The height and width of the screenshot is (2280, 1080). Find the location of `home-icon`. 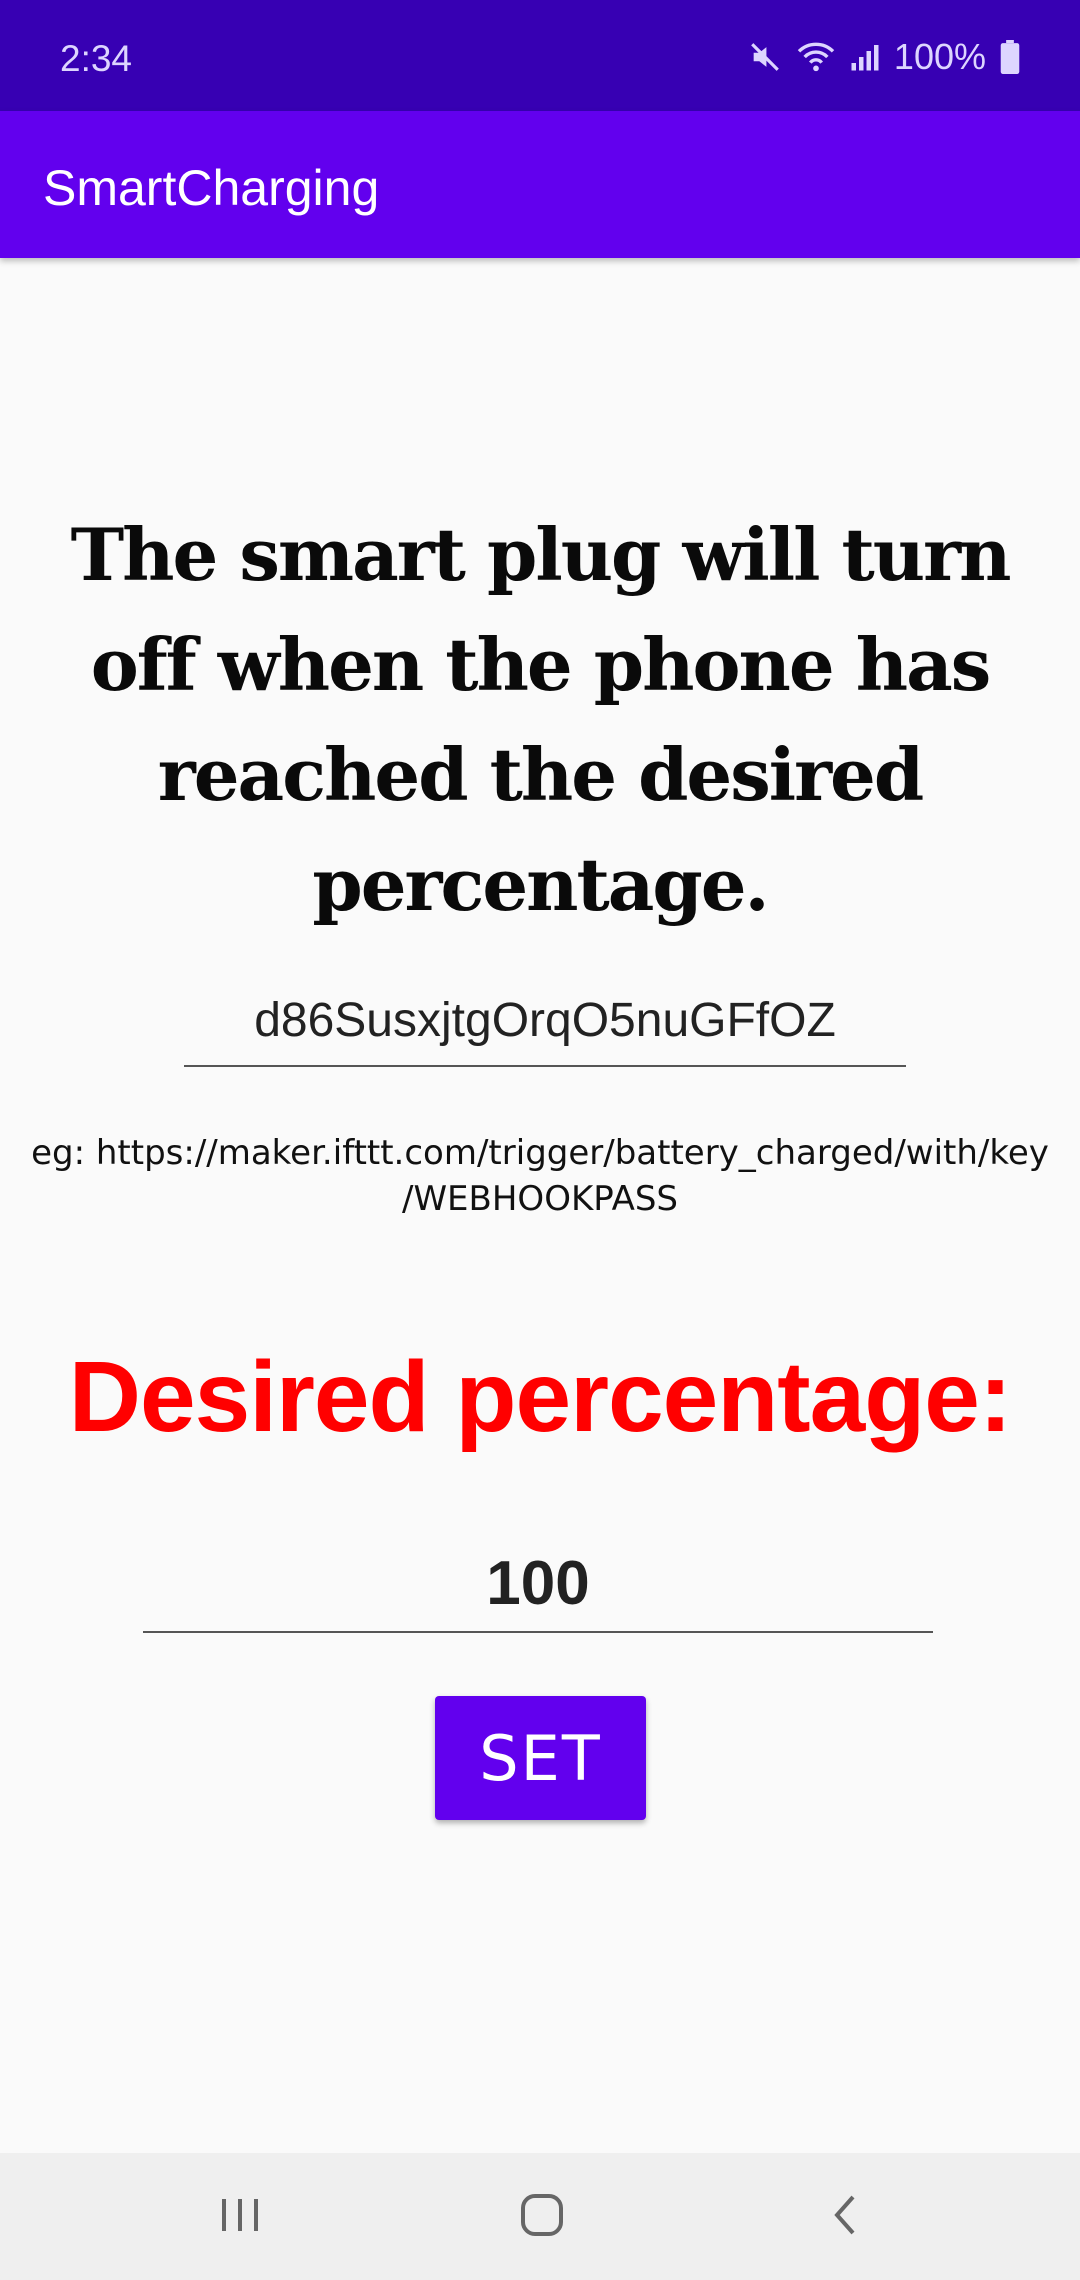

home-icon is located at coordinates (542, 2216).